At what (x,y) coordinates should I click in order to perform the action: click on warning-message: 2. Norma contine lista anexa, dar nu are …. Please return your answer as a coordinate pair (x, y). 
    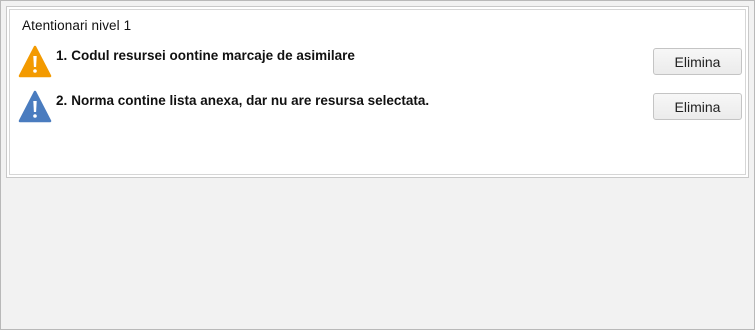
    Looking at the image, I should click on (242, 100).